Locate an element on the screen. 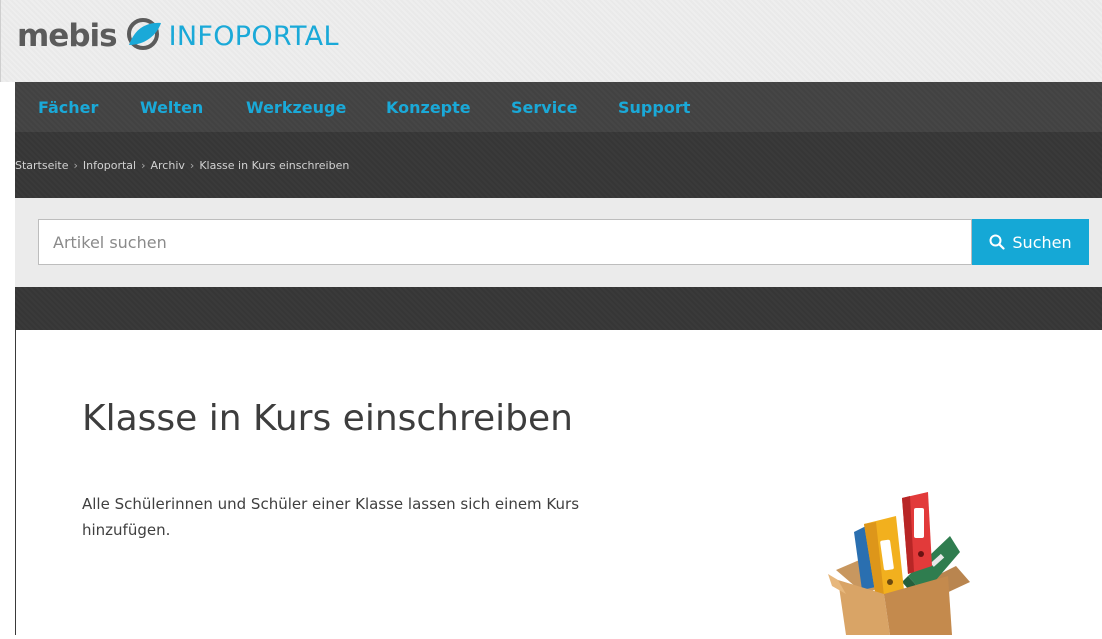 This screenshot has height=639, width=1102. folders-in-box-icon is located at coordinates (899, 564).